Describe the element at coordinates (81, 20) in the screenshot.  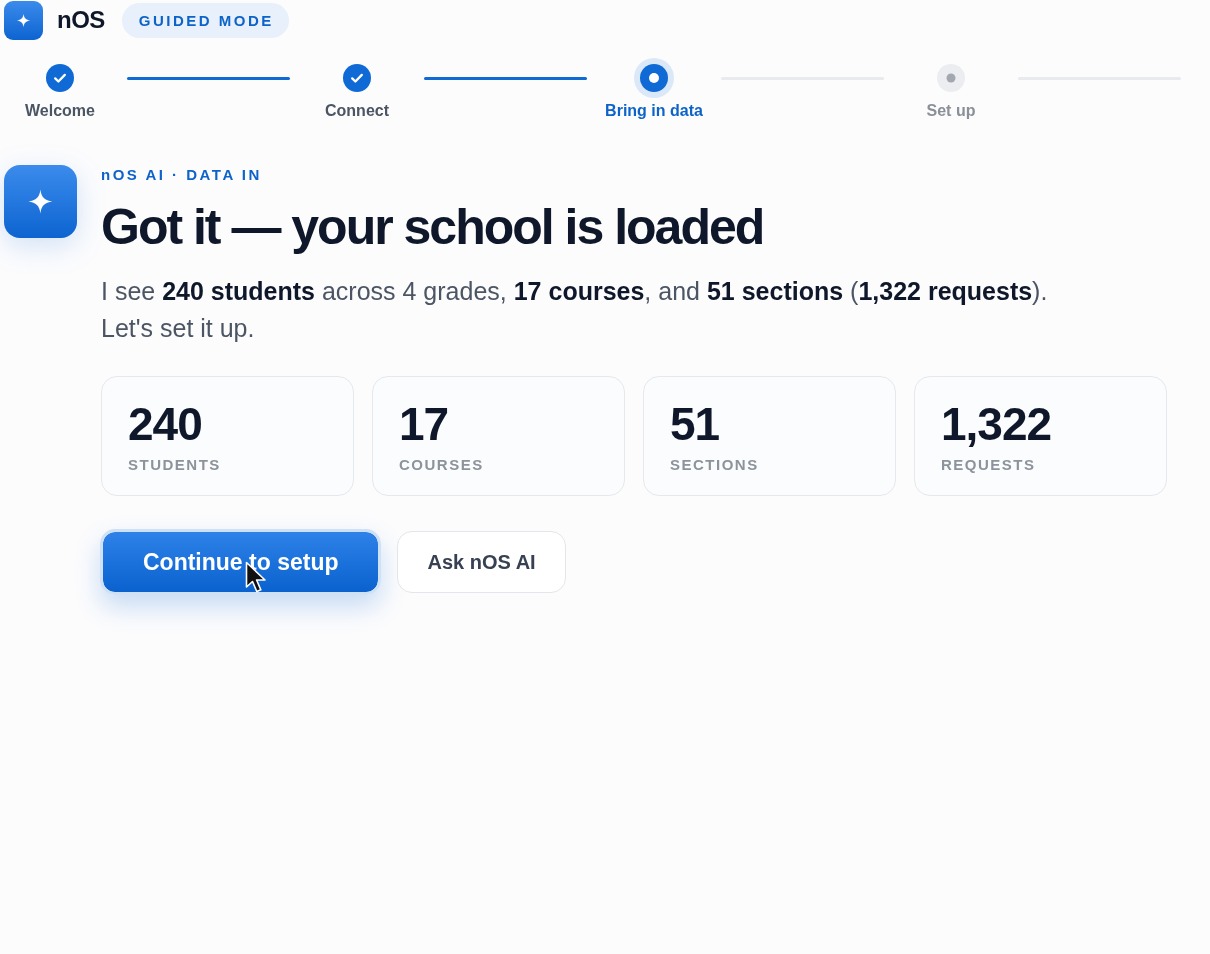
I see `app-name: nOS` at that location.